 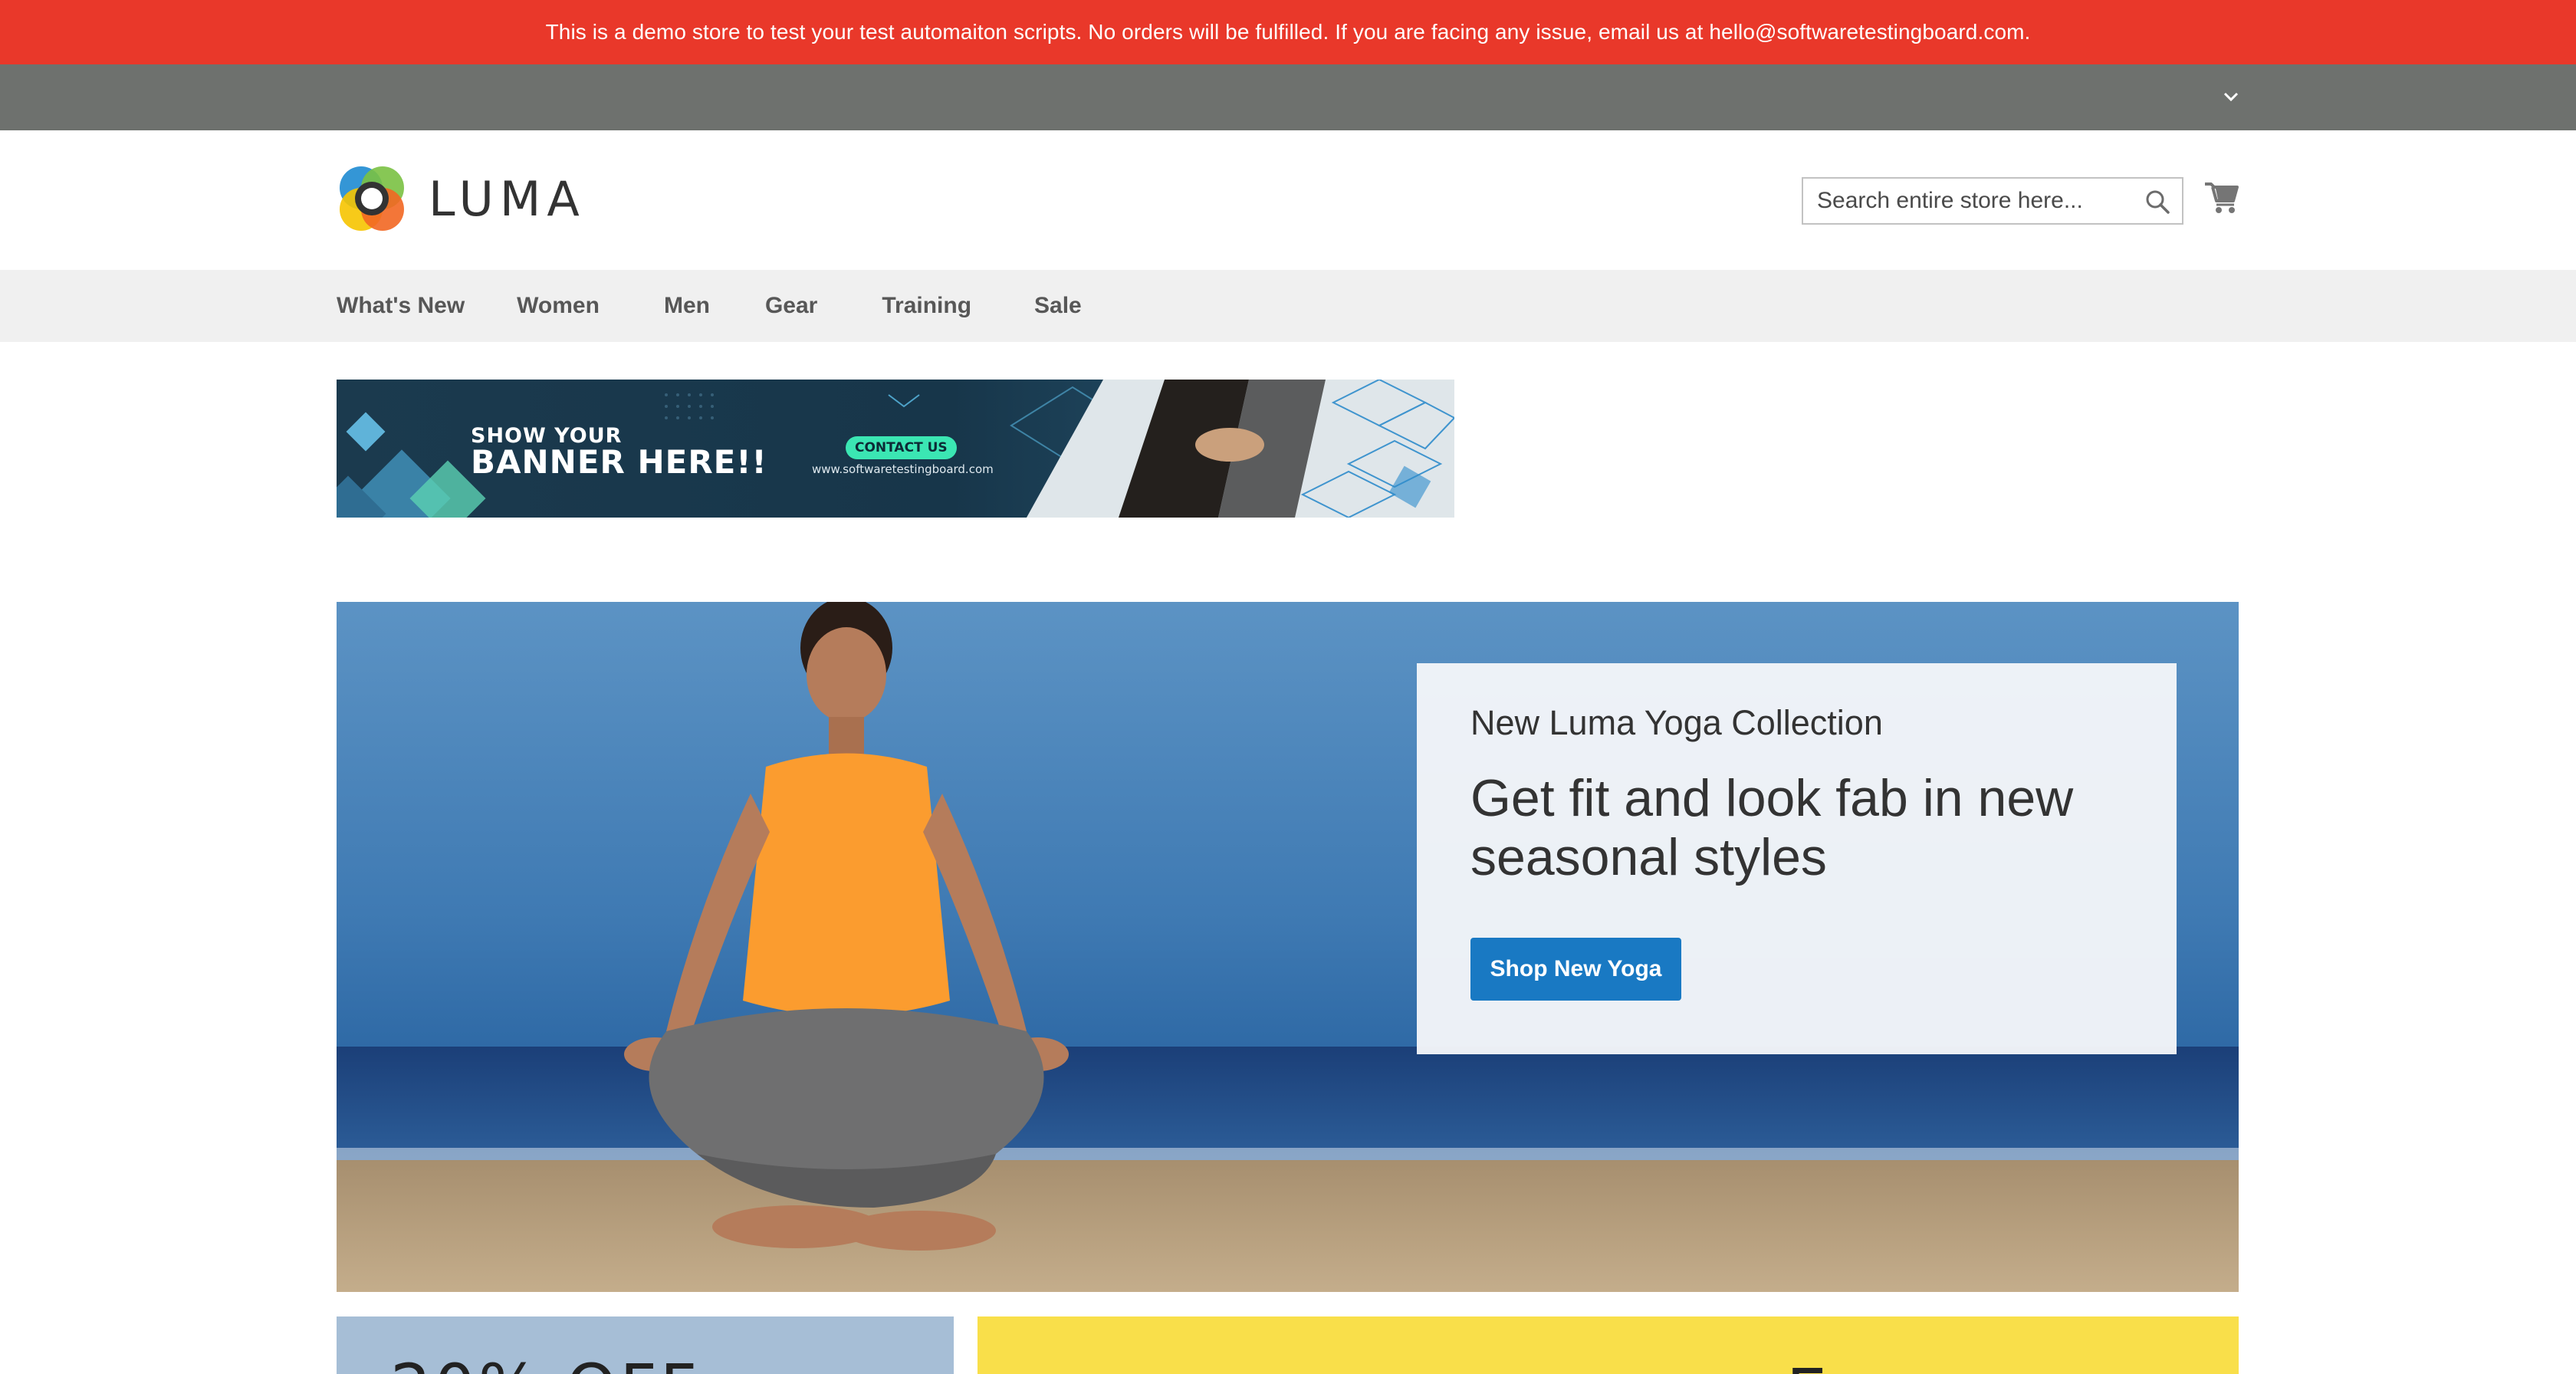 What do you see at coordinates (1288, 97) in the screenshot?
I see `top-panel` at bounding box center [1288, 97].